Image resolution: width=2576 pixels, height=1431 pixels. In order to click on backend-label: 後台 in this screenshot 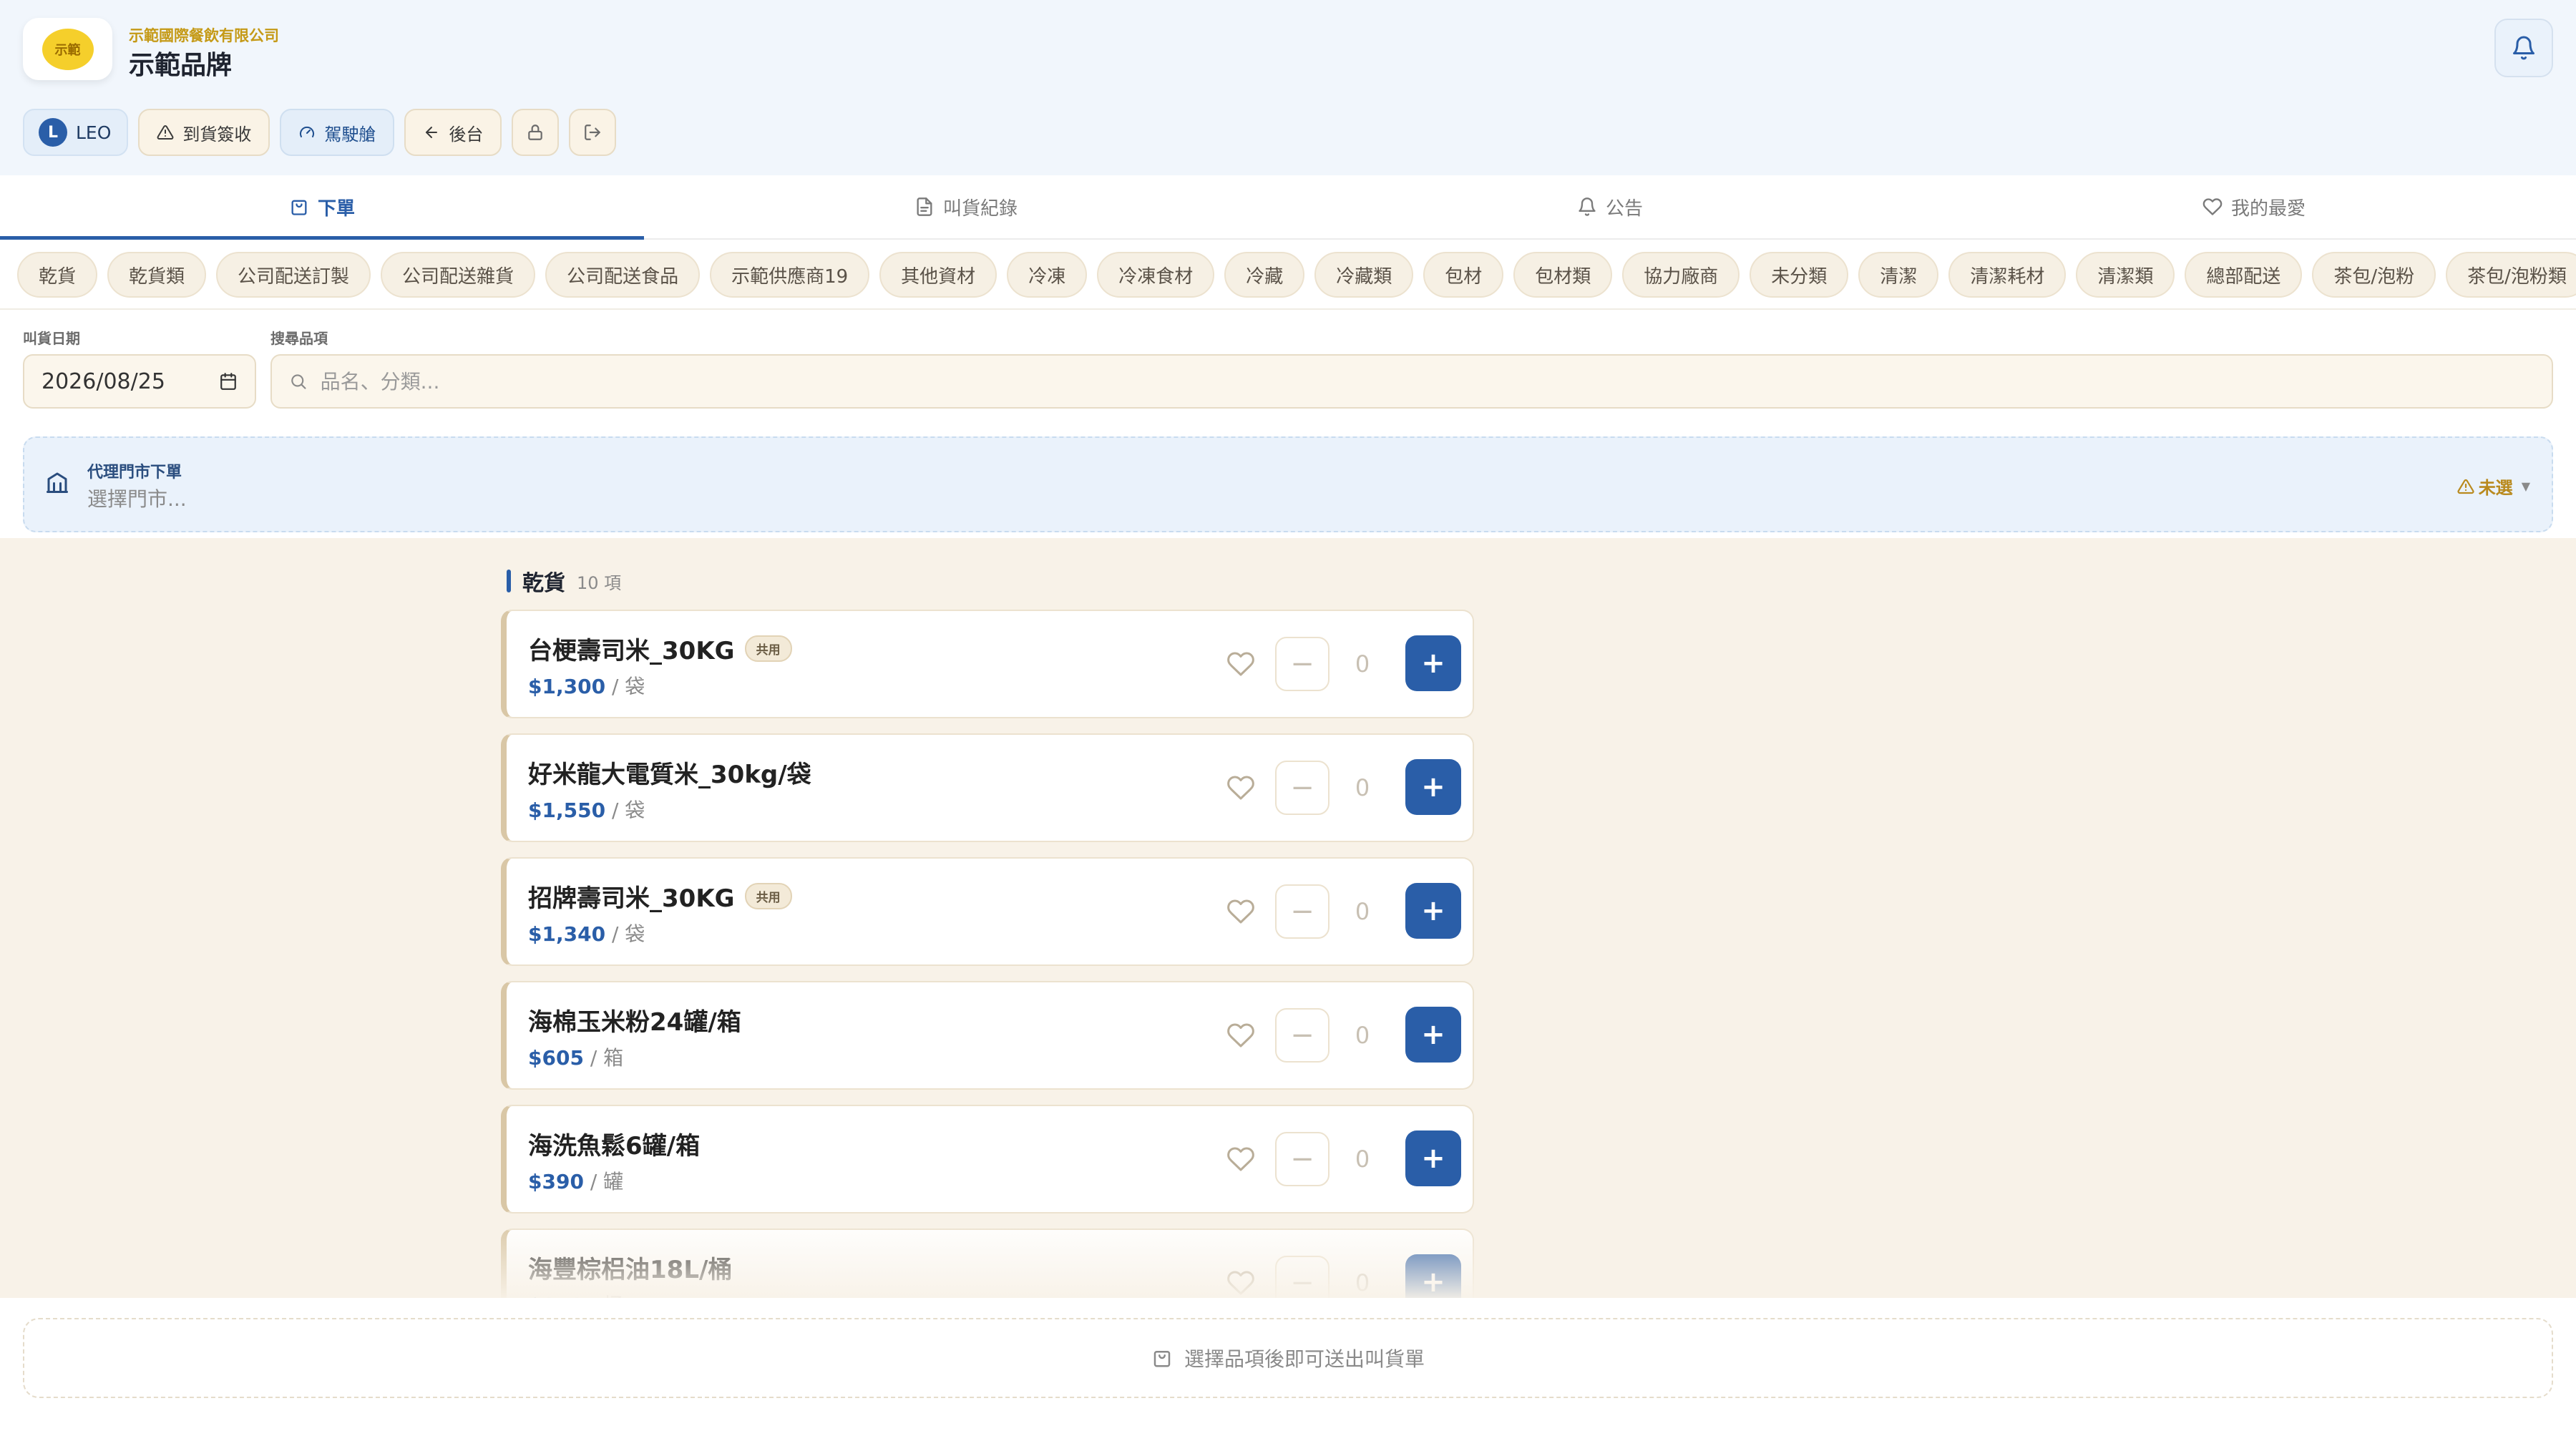, I will do `click(466, 134)`.